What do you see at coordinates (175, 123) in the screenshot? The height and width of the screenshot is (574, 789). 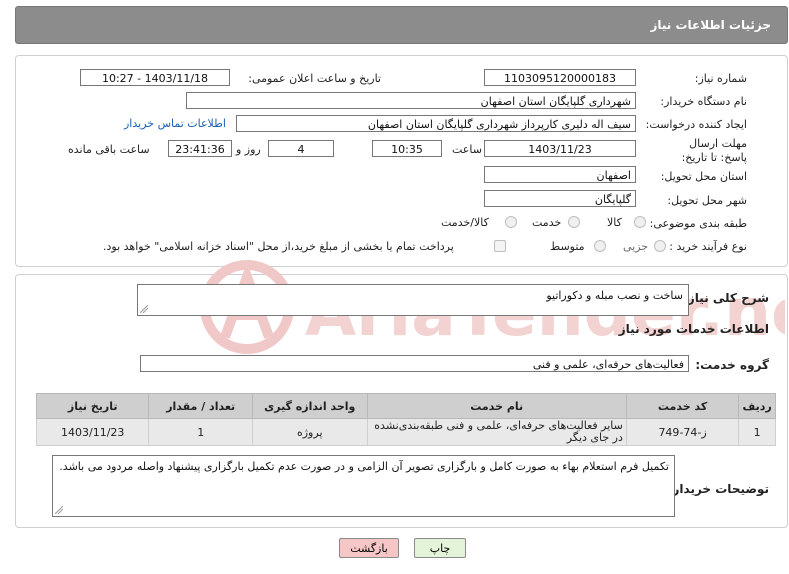 I see `buyer-contact-link: اطلاعات تماس خریدار` at bounding box center [175, 123].